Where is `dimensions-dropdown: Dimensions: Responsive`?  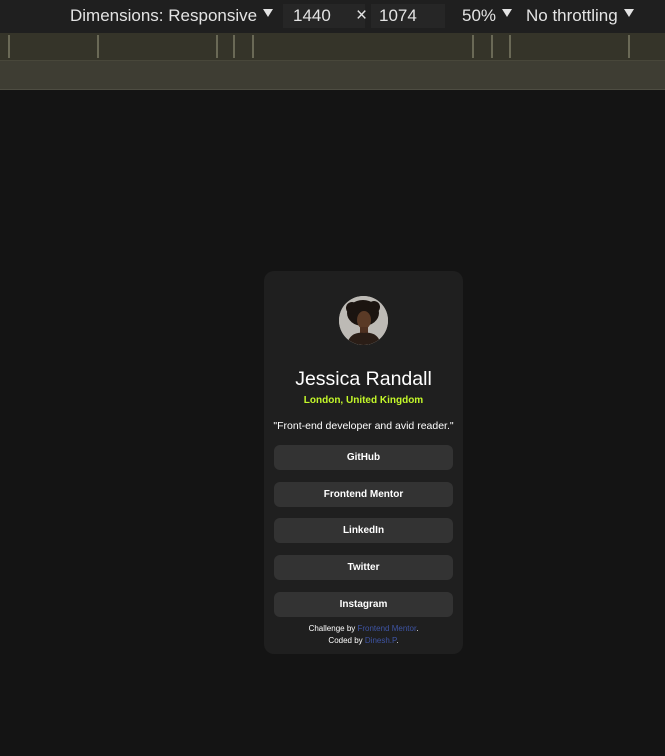
dimensions-dropdown: Dimensions: Responsive is located at coordinates (172, 16).